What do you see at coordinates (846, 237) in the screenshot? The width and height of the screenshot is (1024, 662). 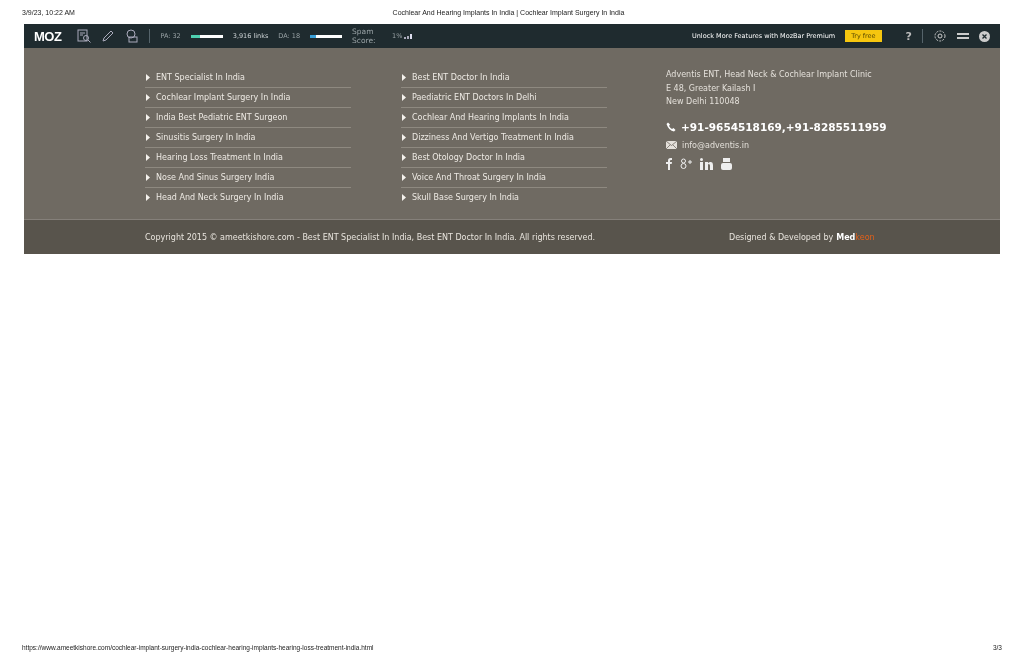 I see `brand-name-start: Med` at bounding box center [846, 237].